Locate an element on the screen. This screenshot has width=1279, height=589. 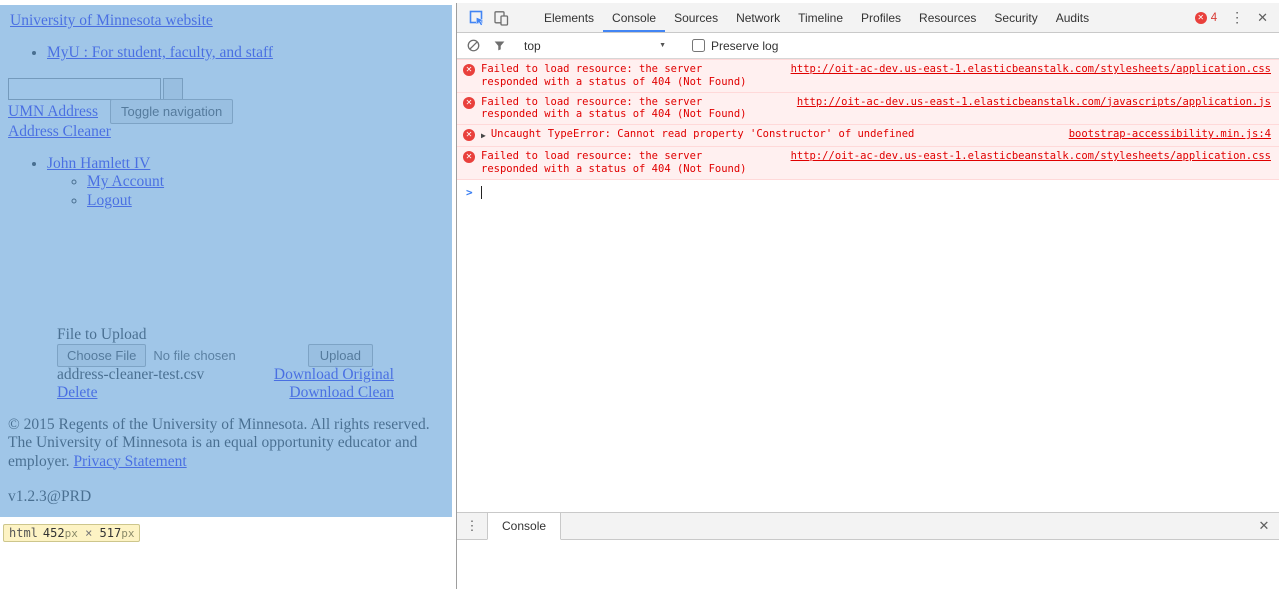
file-name-text: address-cleaner-test.csv is located at coordinates (131, 374).